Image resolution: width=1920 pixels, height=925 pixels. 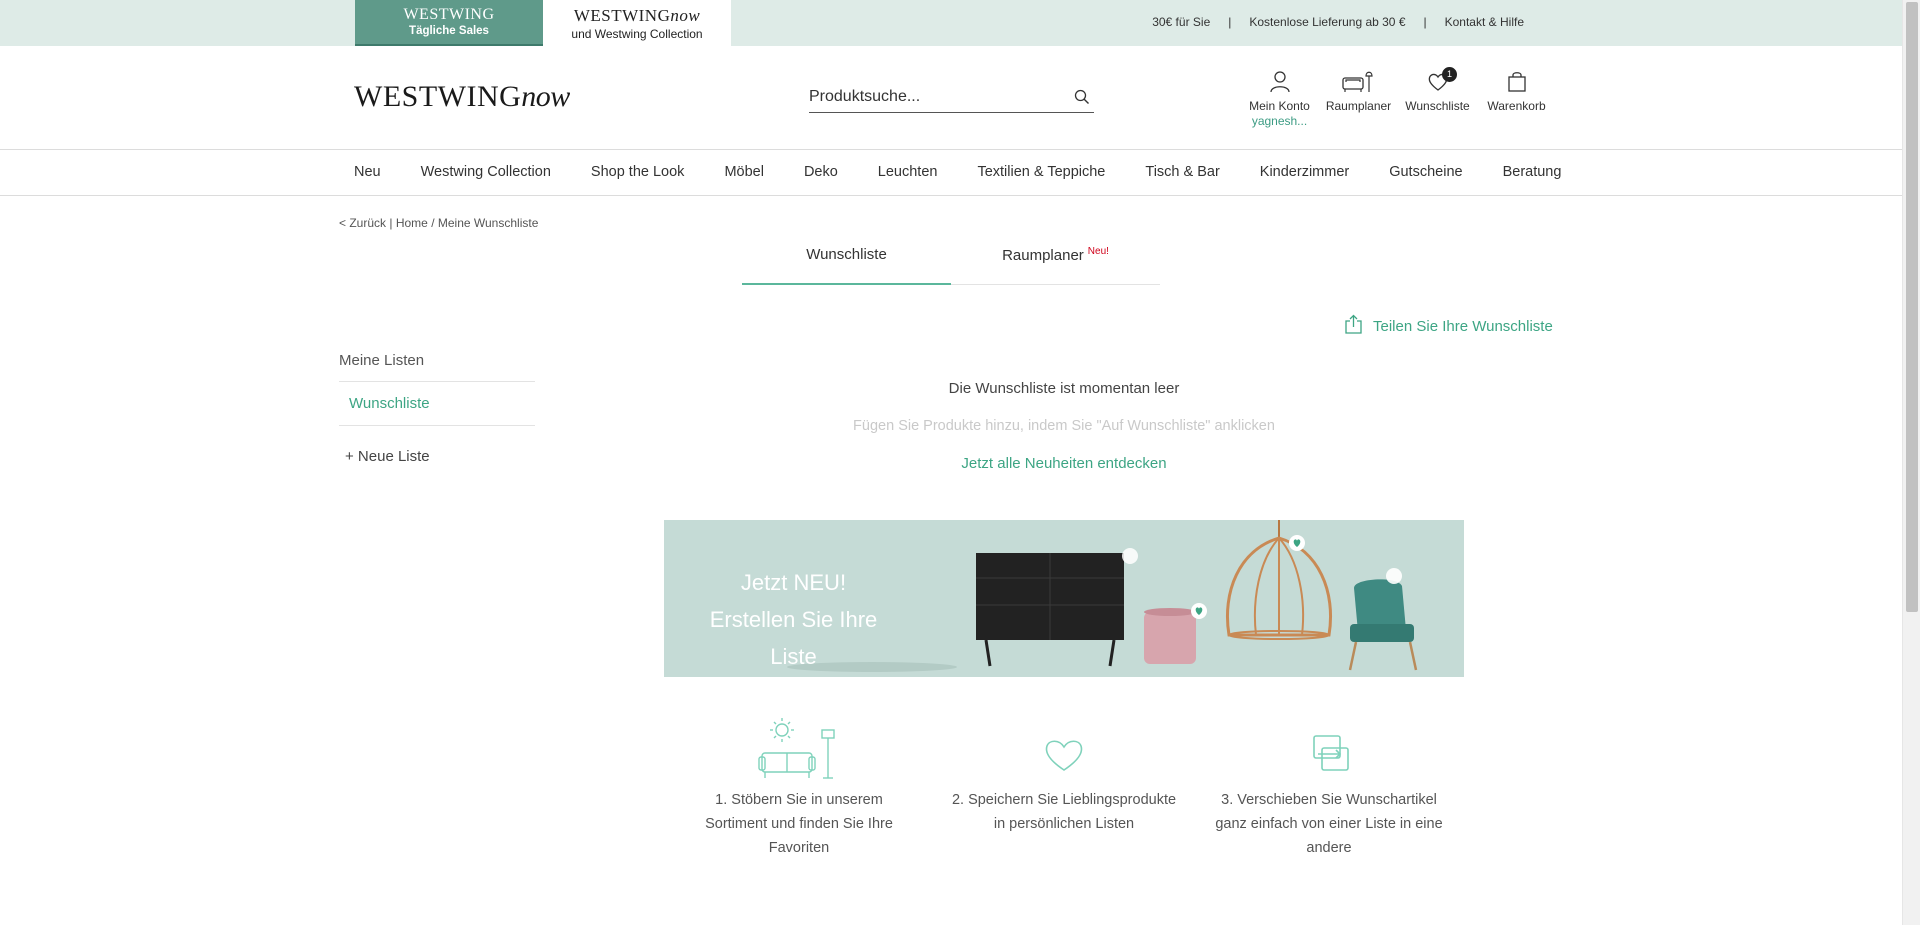 I want to click on westwing-now-tab-logo: WESTWINGnow, so click(x=637, y=15).